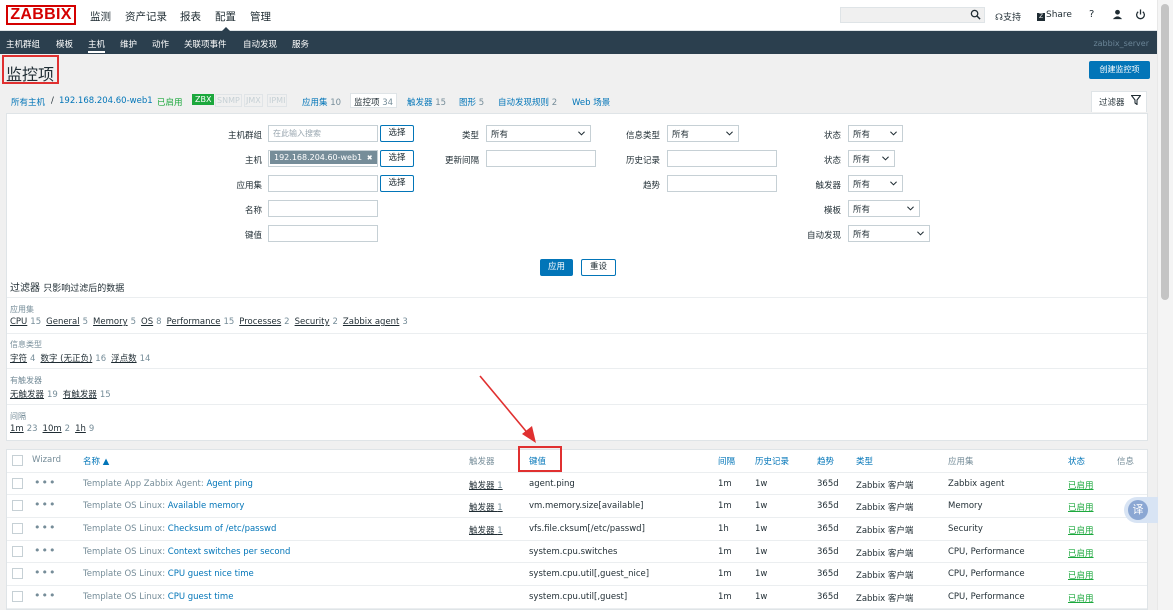 Image resolution: width=1173 pixels, height=610 pixels. I want to click on select-all-checkbox, so click(17, 460).